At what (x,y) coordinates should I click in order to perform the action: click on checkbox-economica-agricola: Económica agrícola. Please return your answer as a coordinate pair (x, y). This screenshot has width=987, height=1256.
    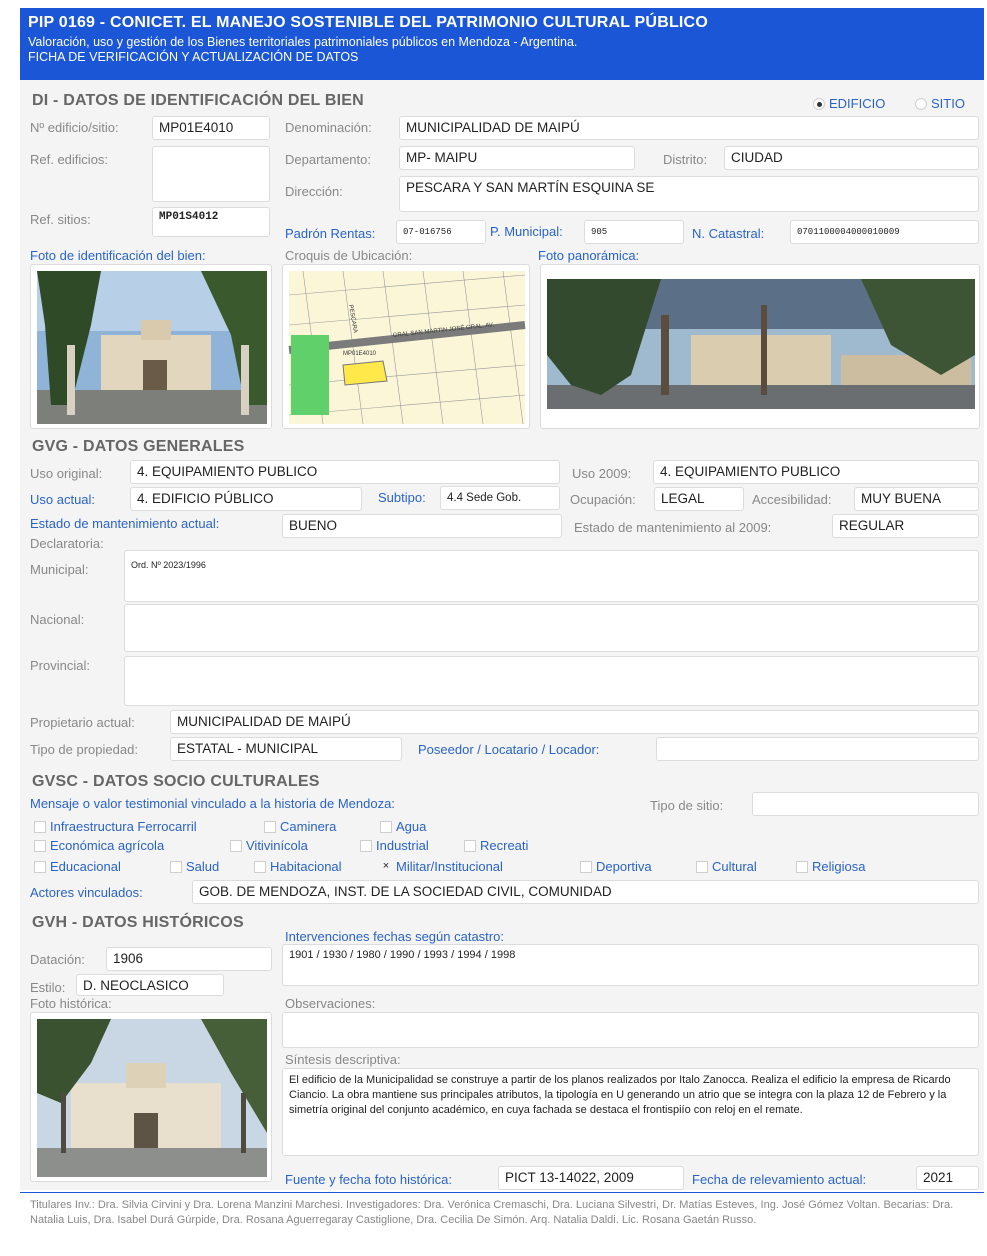
    Looking at the image, I should click on (99, 845).